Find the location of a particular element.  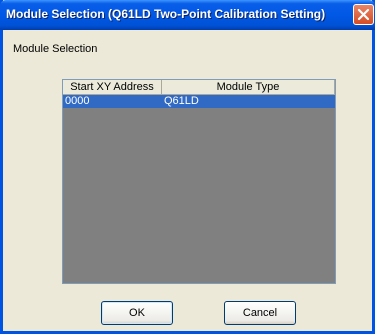

close-icon is located at coordinates (363, 14).